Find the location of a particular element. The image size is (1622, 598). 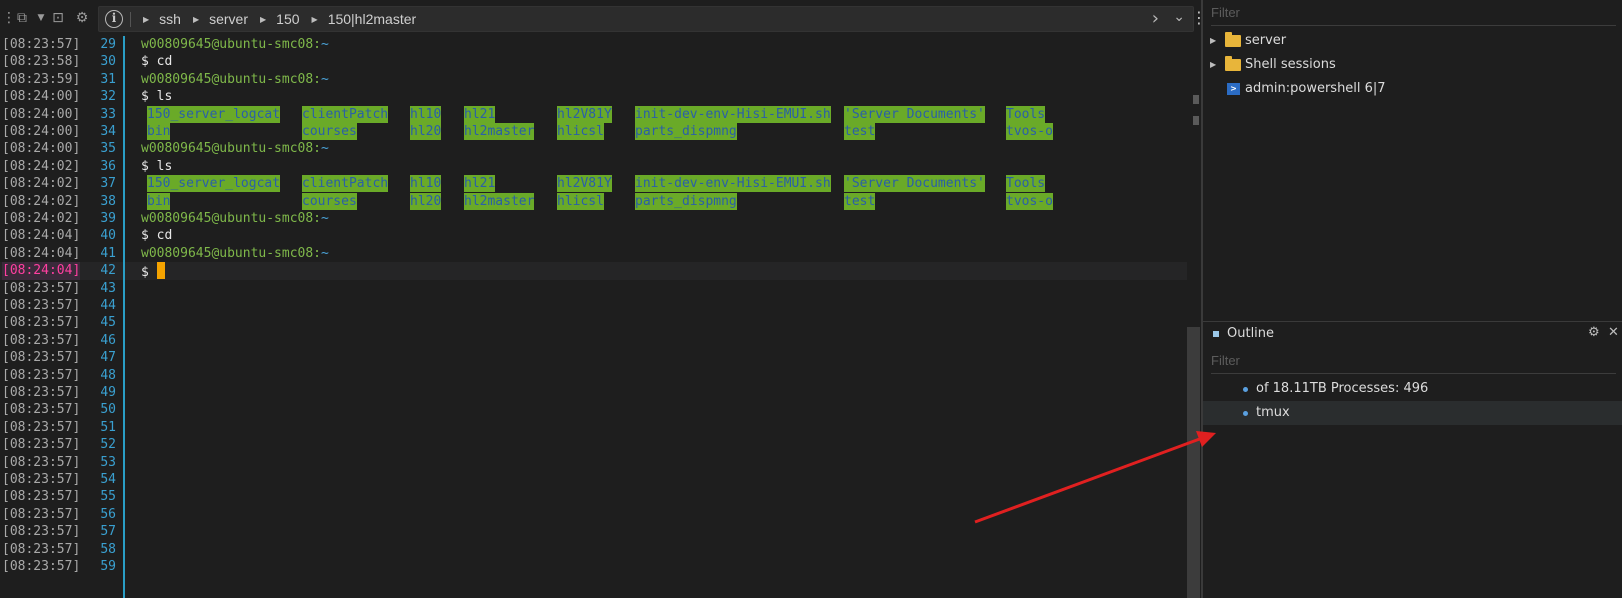

gear-icon: ⚙ is located at coordinates (1594, 332).